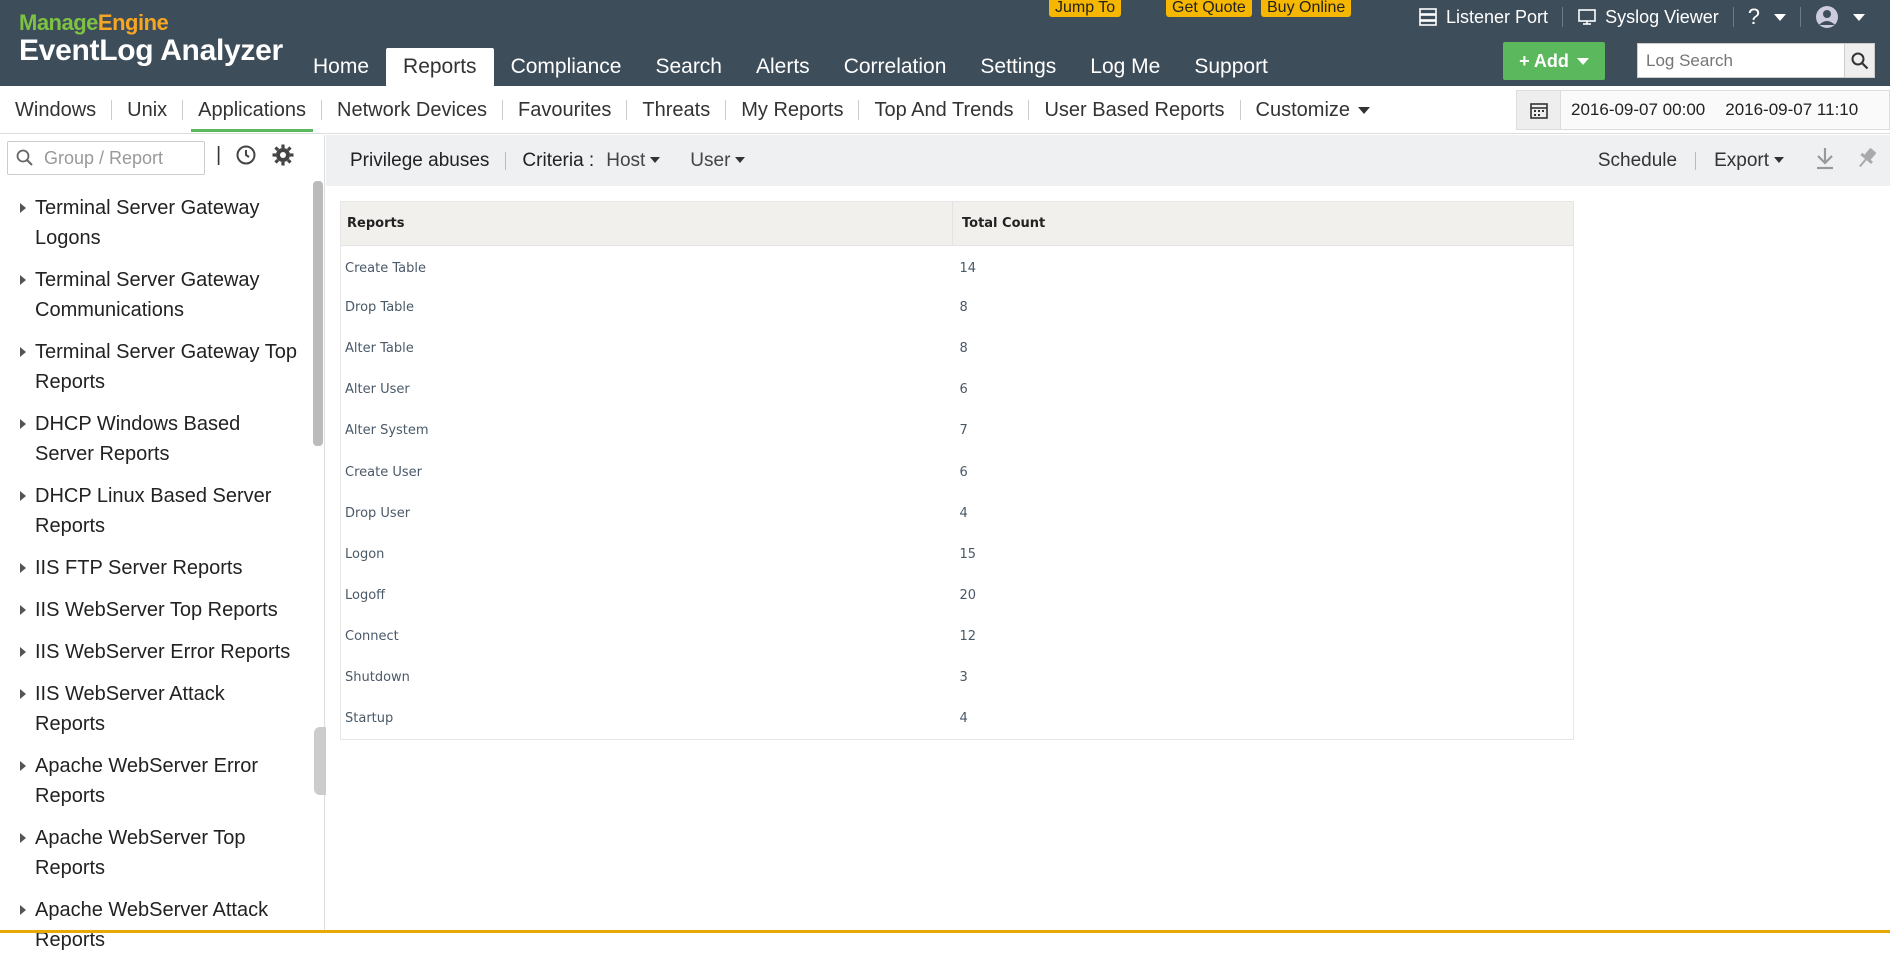 The width and height of the screenshot is (1890, 961). I want to click on total-count-cell: 15, so click(1263, 554).